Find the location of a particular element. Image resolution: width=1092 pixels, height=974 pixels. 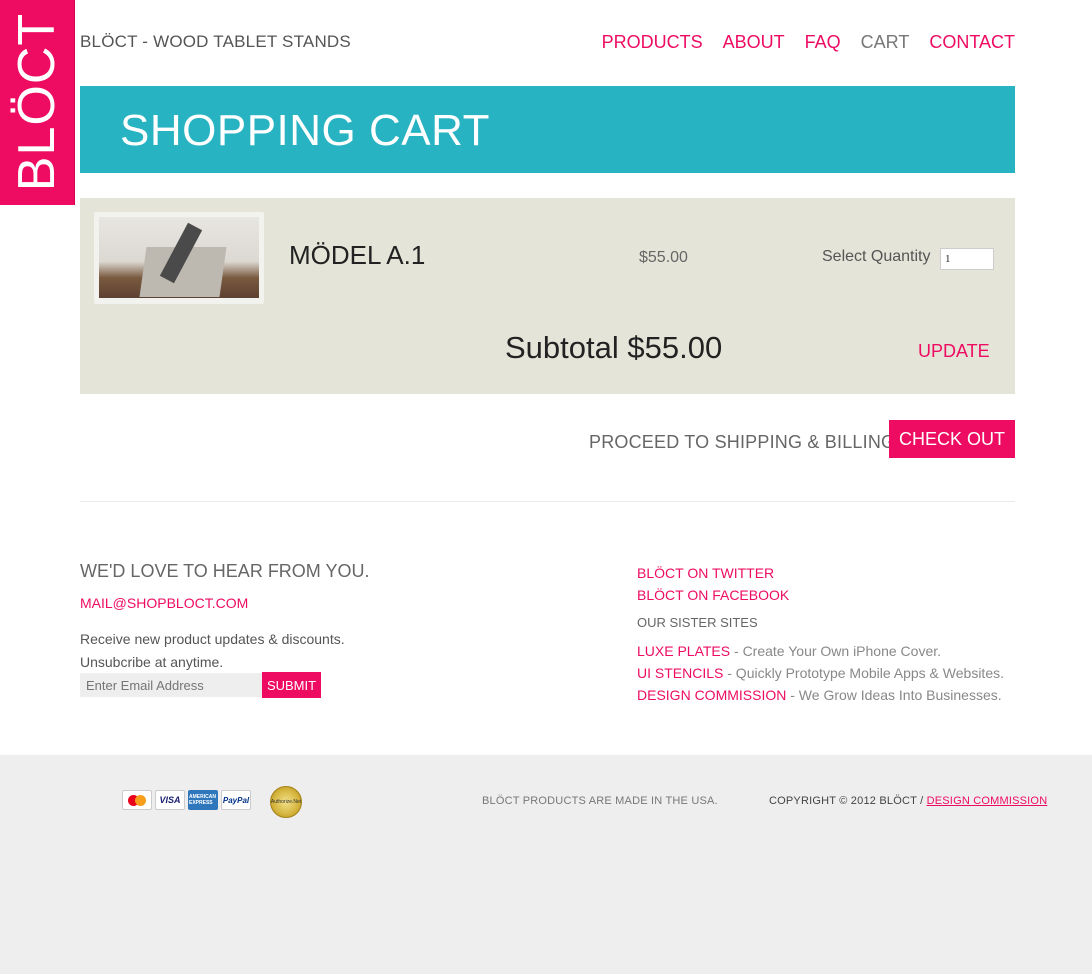

quantity-input is located at coordinates (967, 259).